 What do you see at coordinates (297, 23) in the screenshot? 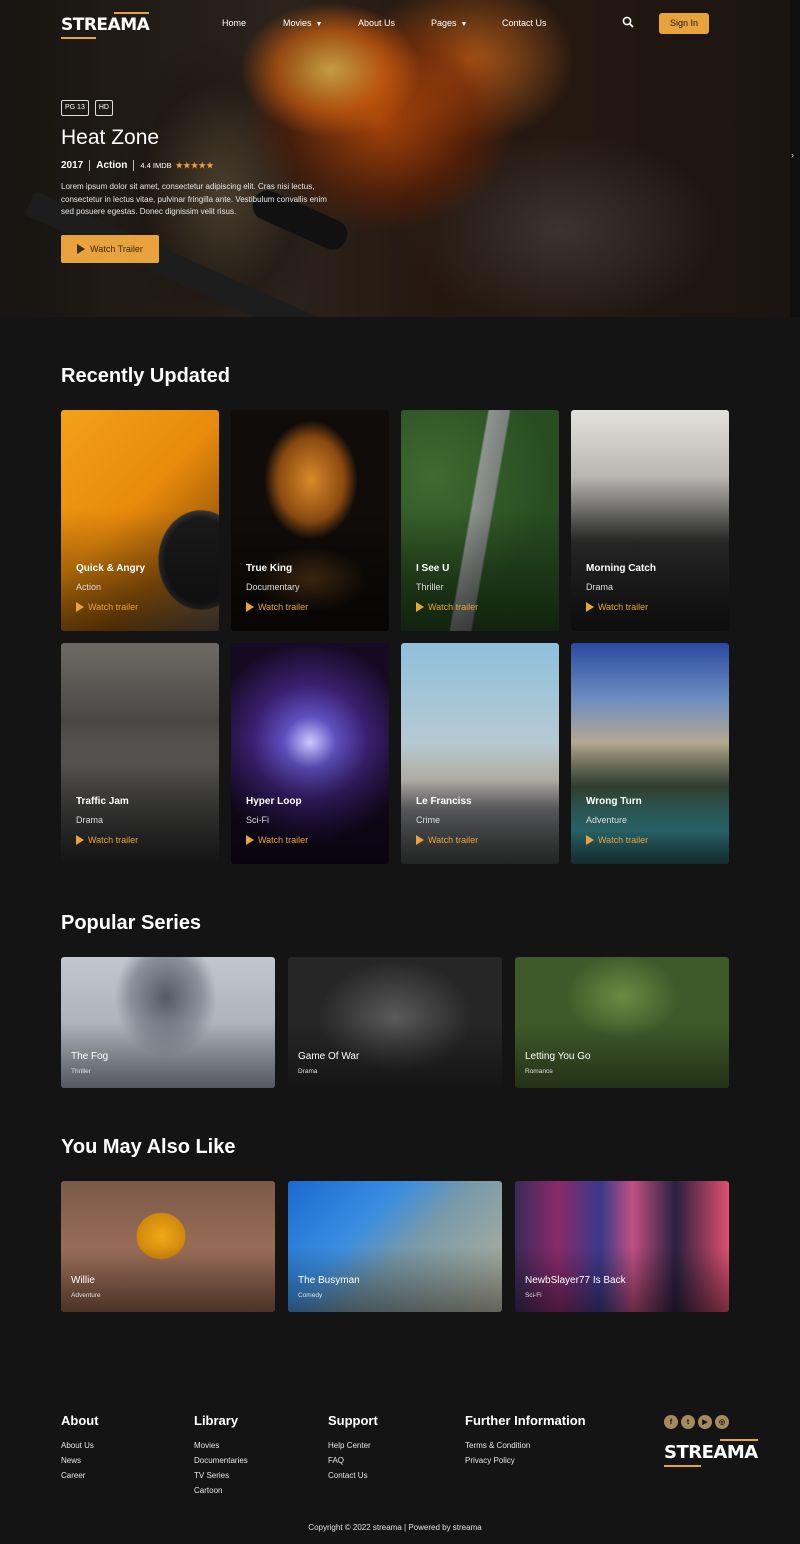
I see `nav-link-movies-label: Movies` at bounding box center [297, 23].